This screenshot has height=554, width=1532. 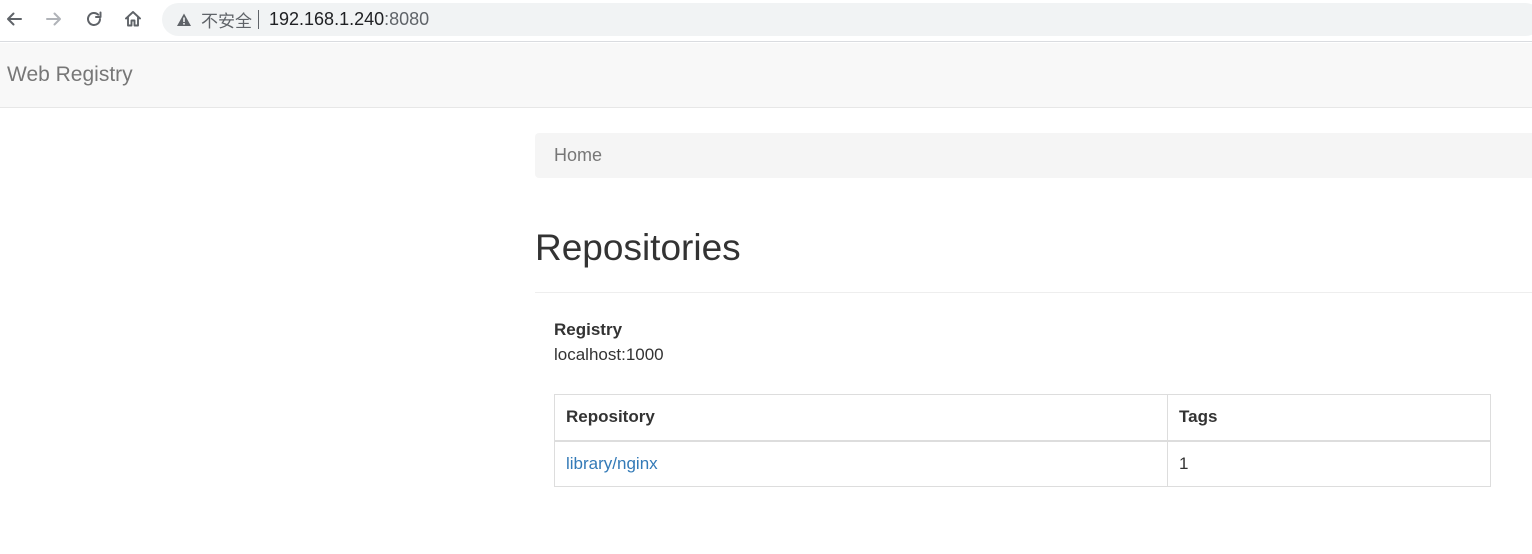 I want to click on brand-link: Web Registry, so click(x=70, y=75).